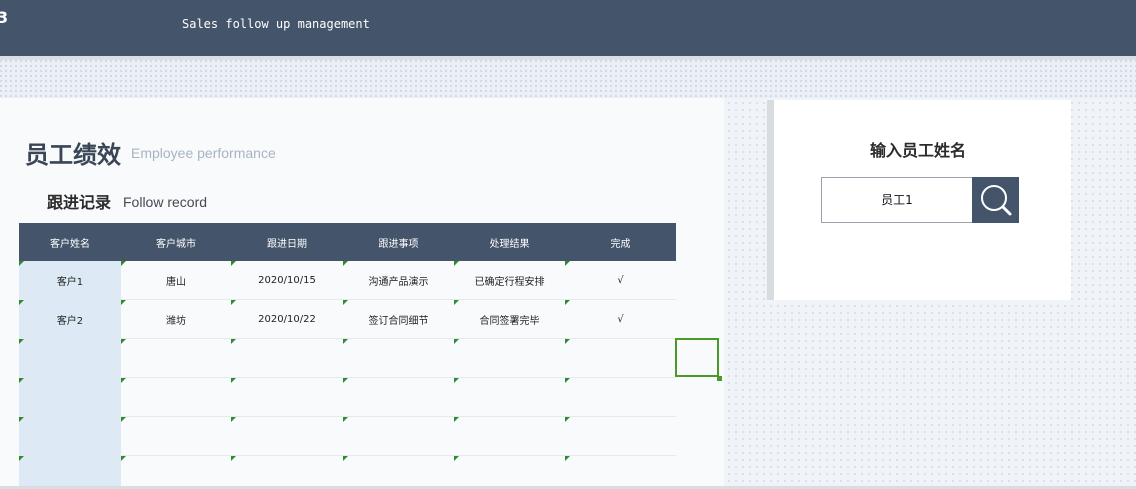  Describe the element at coordinates (918, 150) in the screenshot. I see `employee-search-label: 输入员工姓名` at that location.